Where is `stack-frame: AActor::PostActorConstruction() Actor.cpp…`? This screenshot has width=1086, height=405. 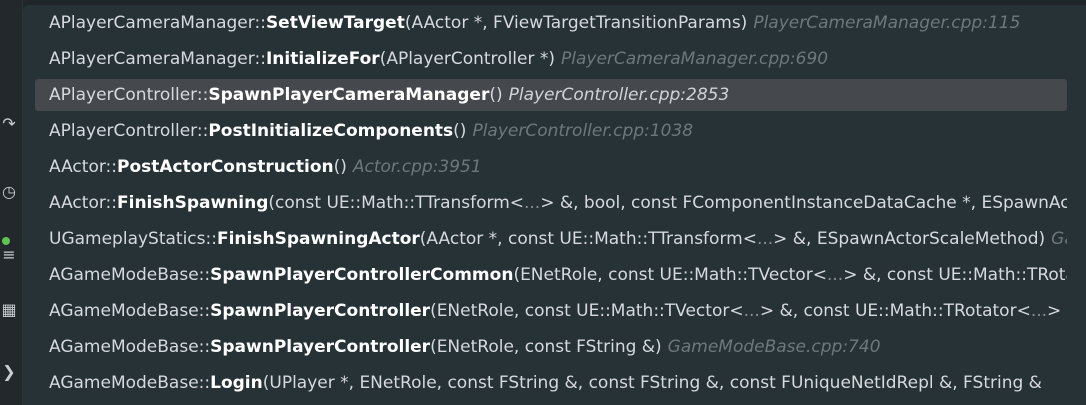 stack-frame: AActor::PostActorConstruction() Actor.cpp… is located at coordinates (551, 167).